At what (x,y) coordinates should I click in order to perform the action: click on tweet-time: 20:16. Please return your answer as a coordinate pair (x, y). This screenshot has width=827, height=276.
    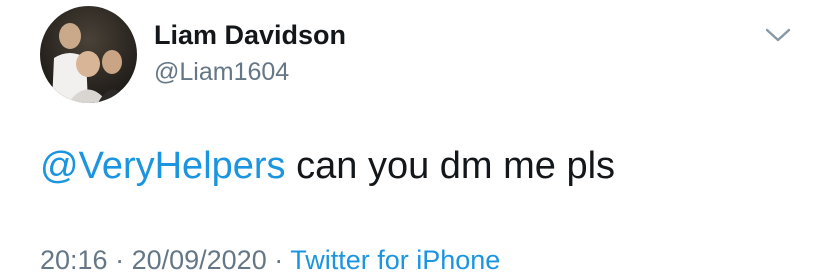
    Looking at the image, I should click on (74, 260).